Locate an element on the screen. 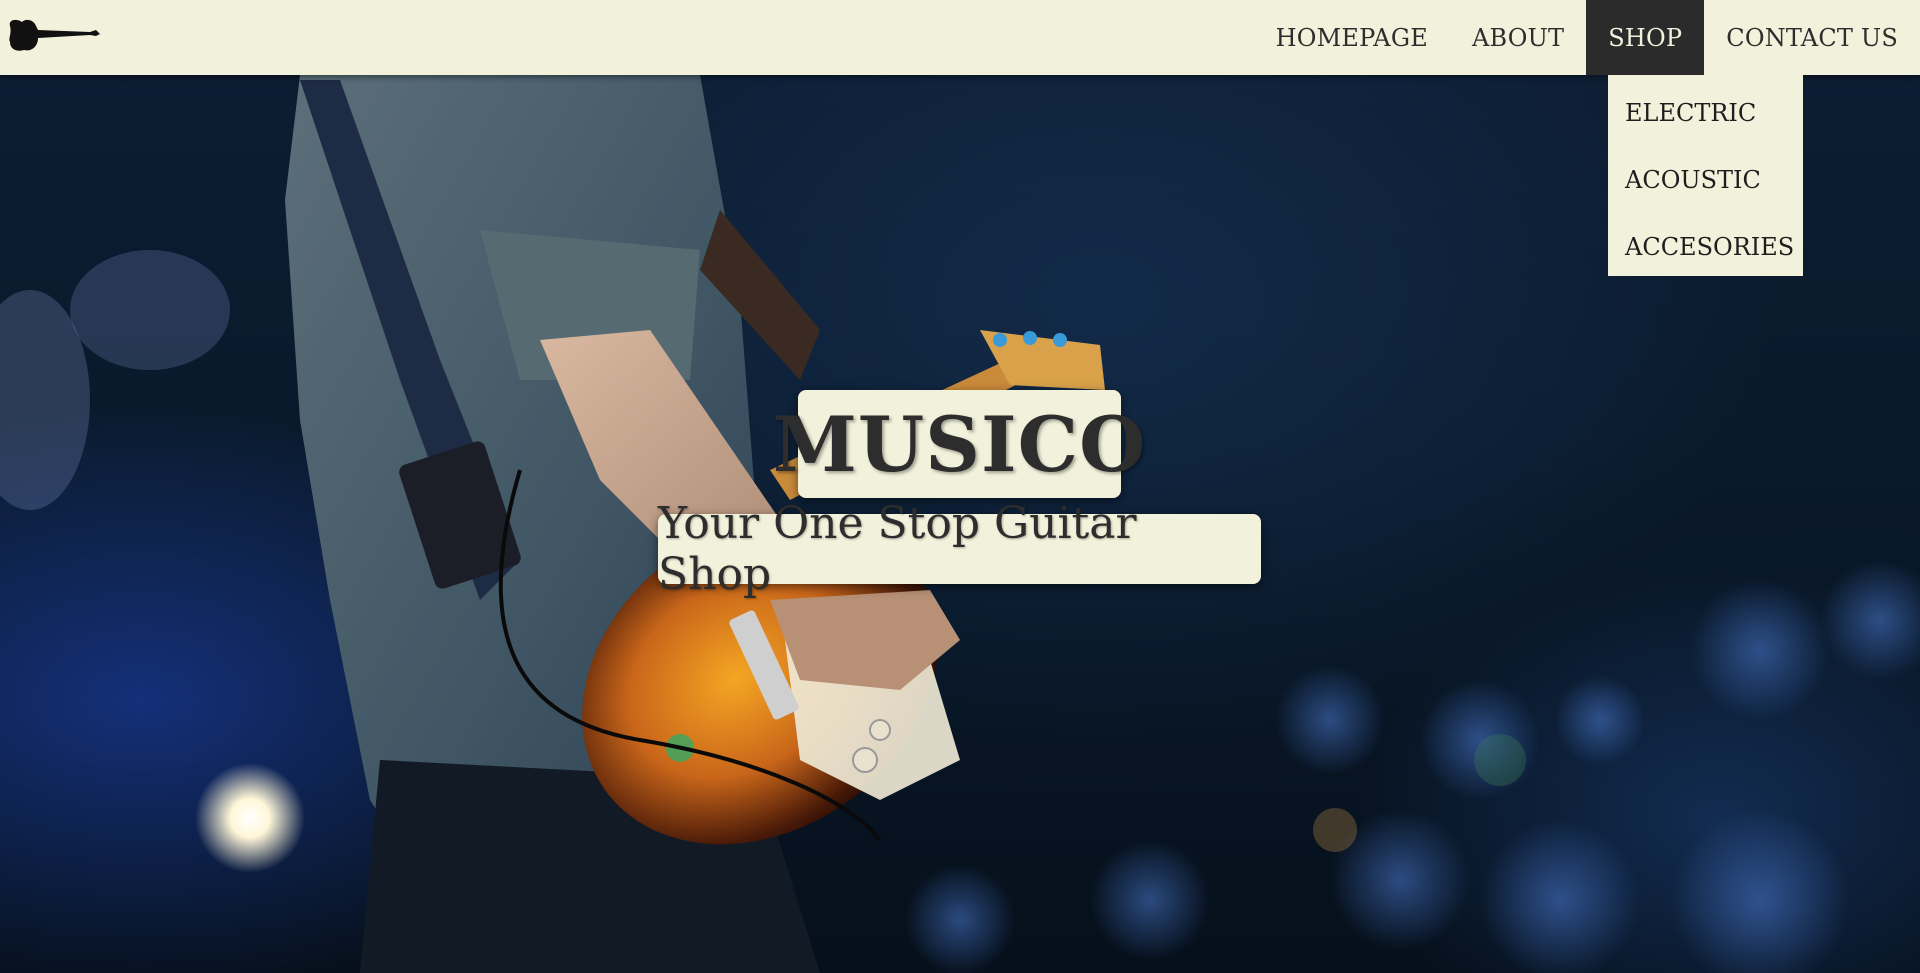 This screenshot has height=973, width=1920. nav-homepage: HOMEPAGE is located at coordinates (1352, 37).